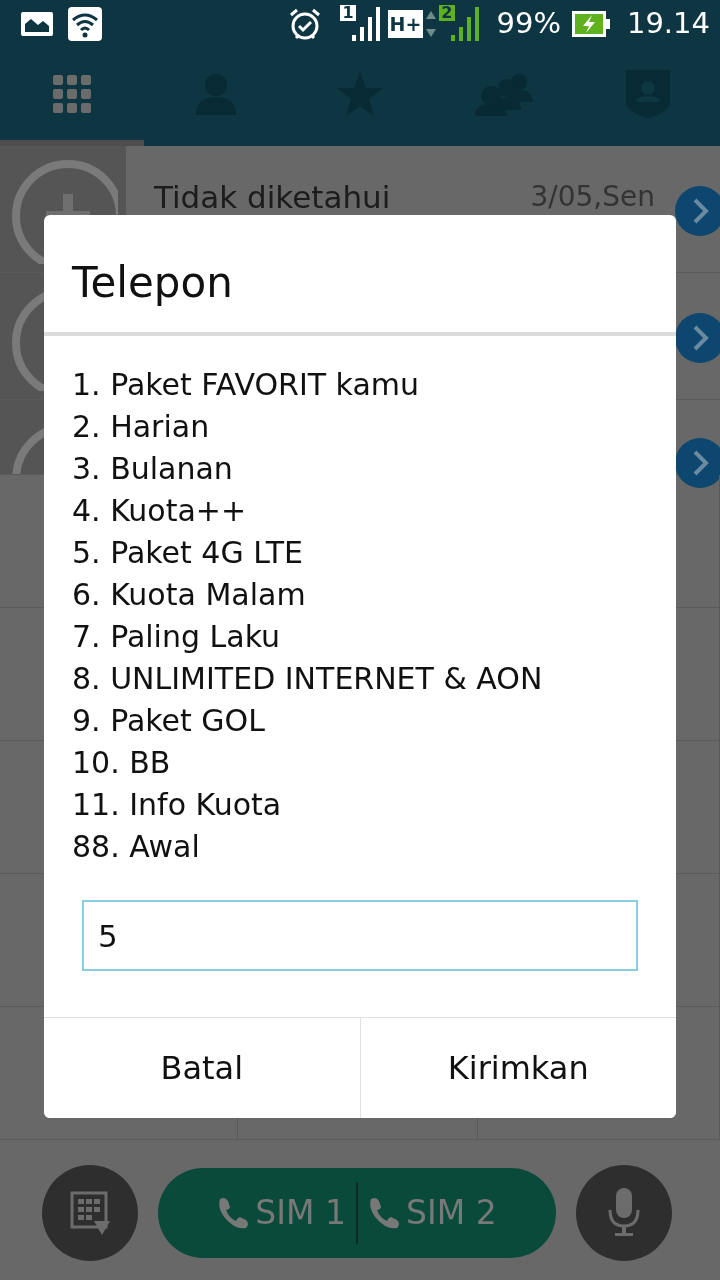  Describe the element at coordinates (360, 637) in the screenshot. I see `menu-option: 7. Paling Laku` at that location.